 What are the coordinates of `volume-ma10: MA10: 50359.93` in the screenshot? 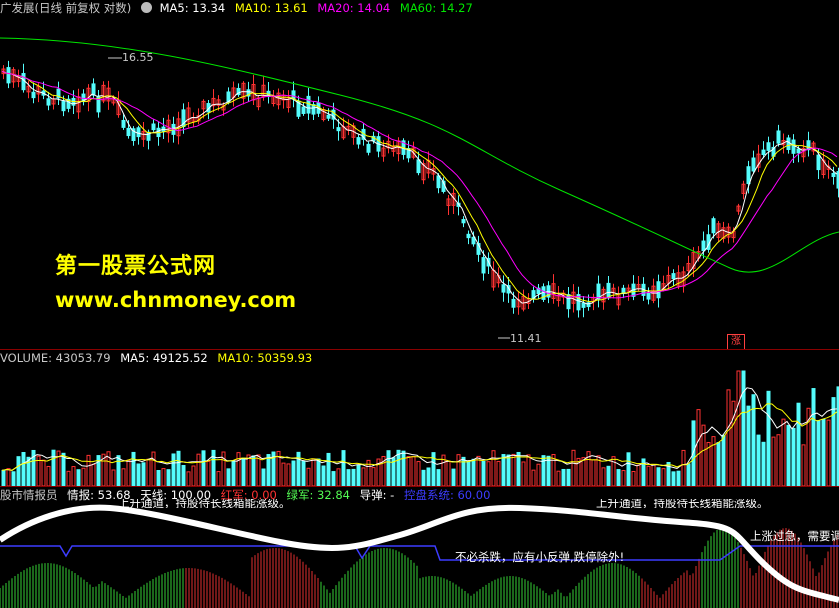 It's located at (265, 358).